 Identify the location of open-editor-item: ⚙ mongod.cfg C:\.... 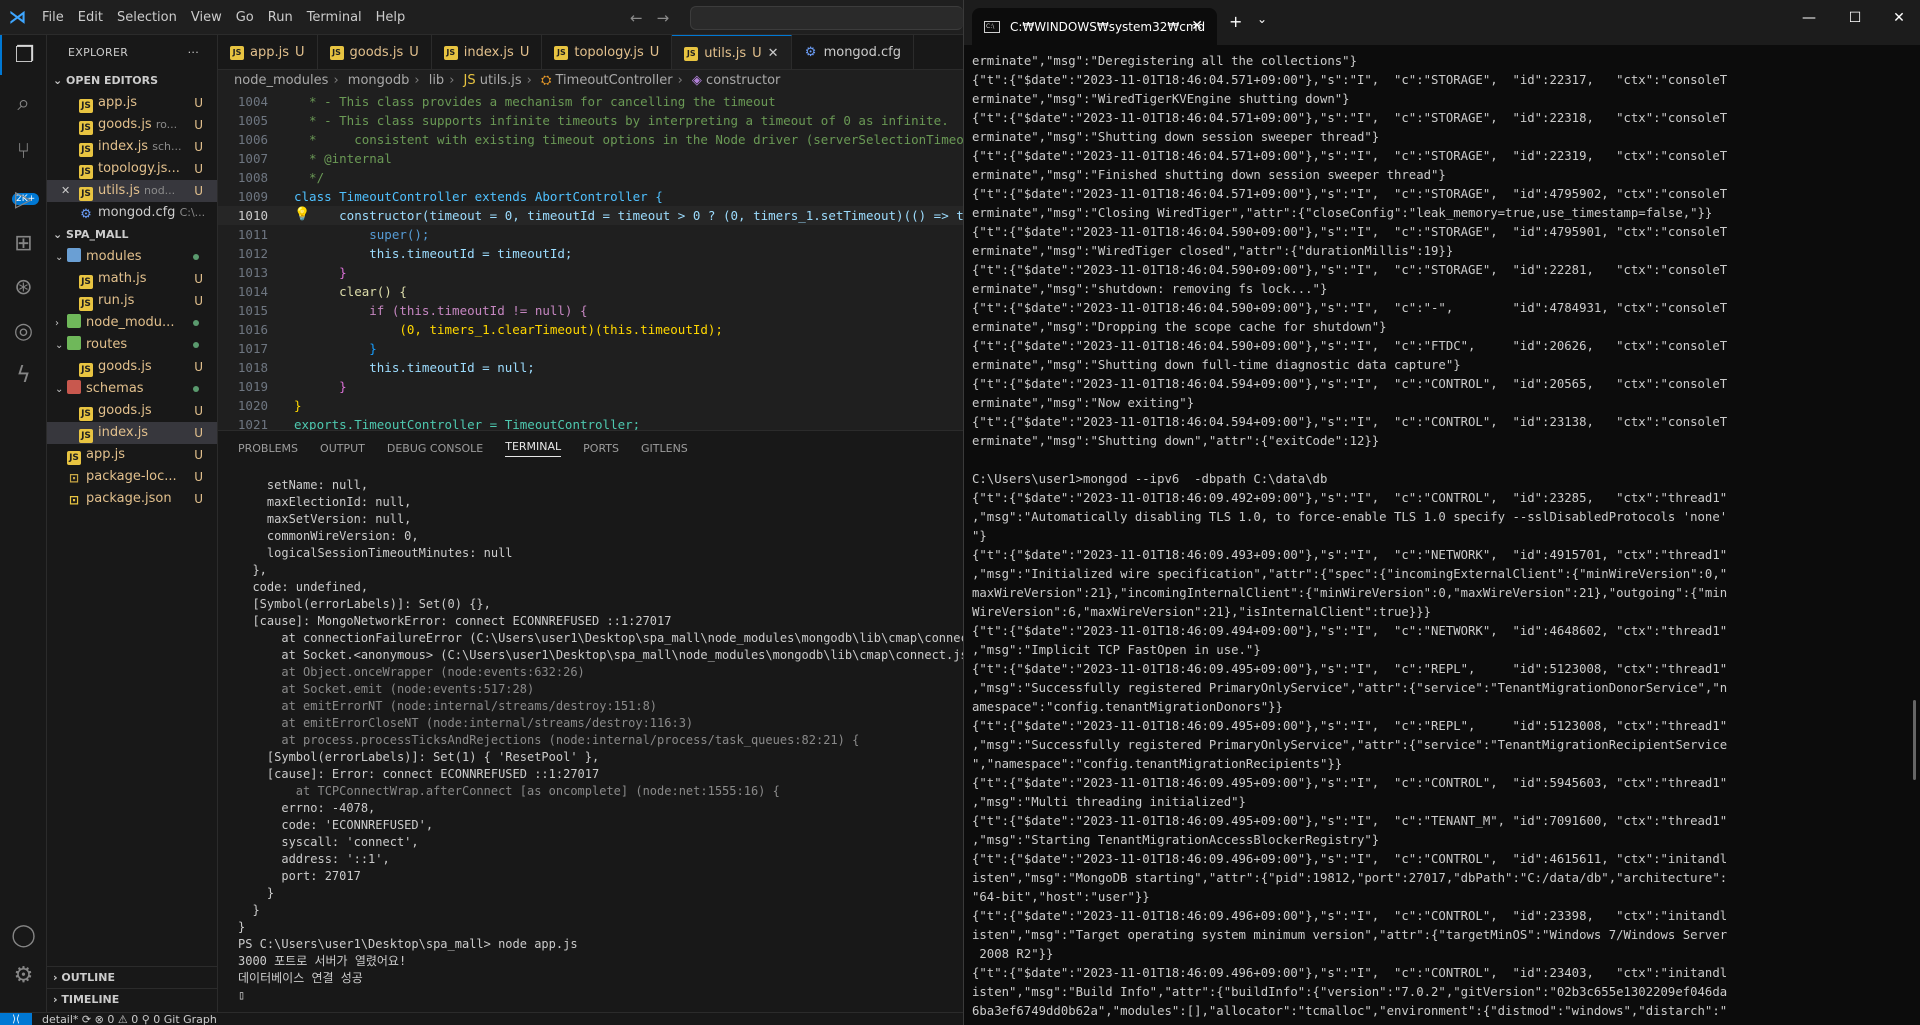
(132, 213).